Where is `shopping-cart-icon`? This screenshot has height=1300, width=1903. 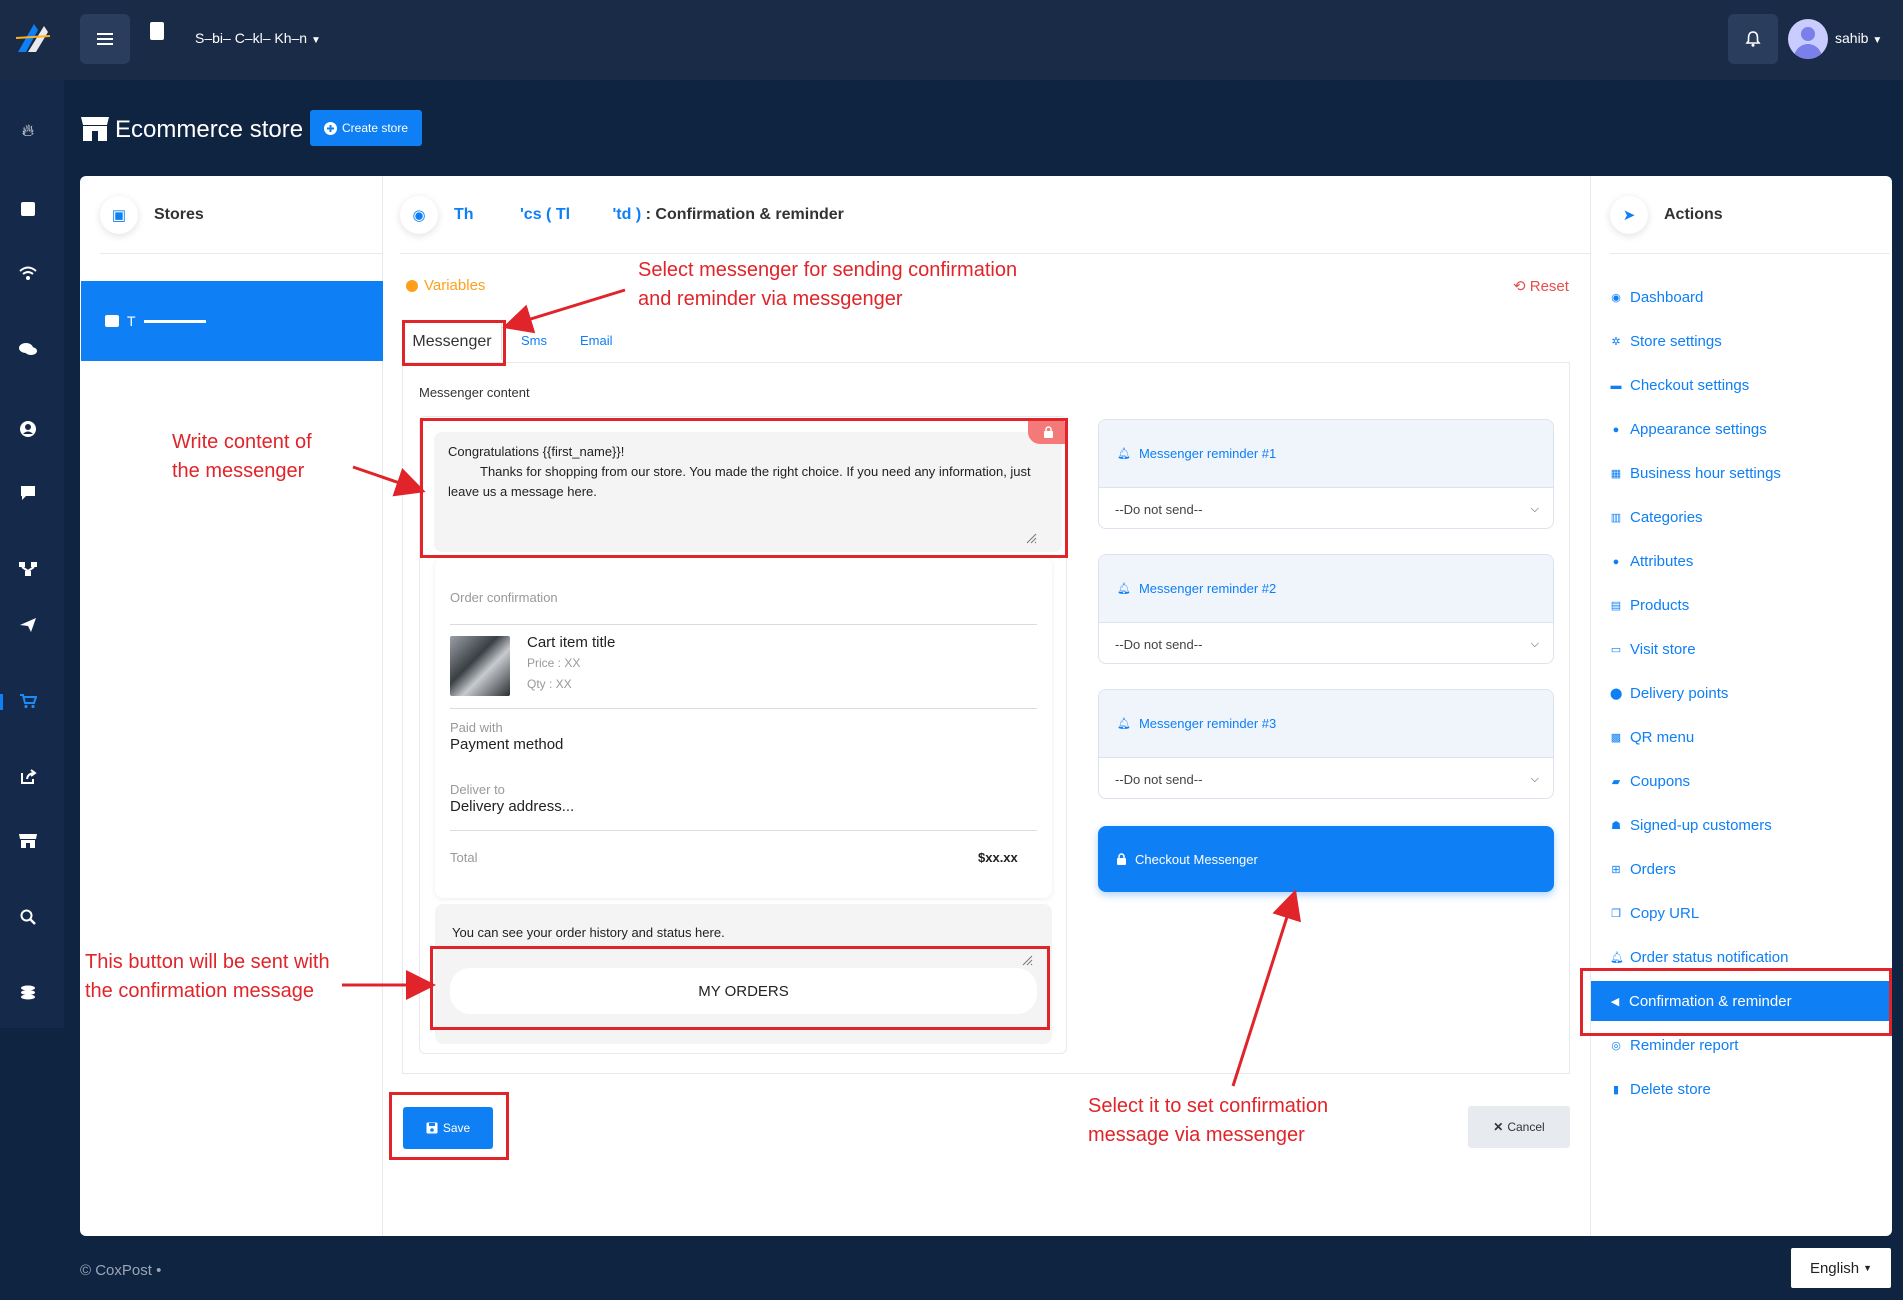 shopping-cart-icon is located at coordinates (28, 701).